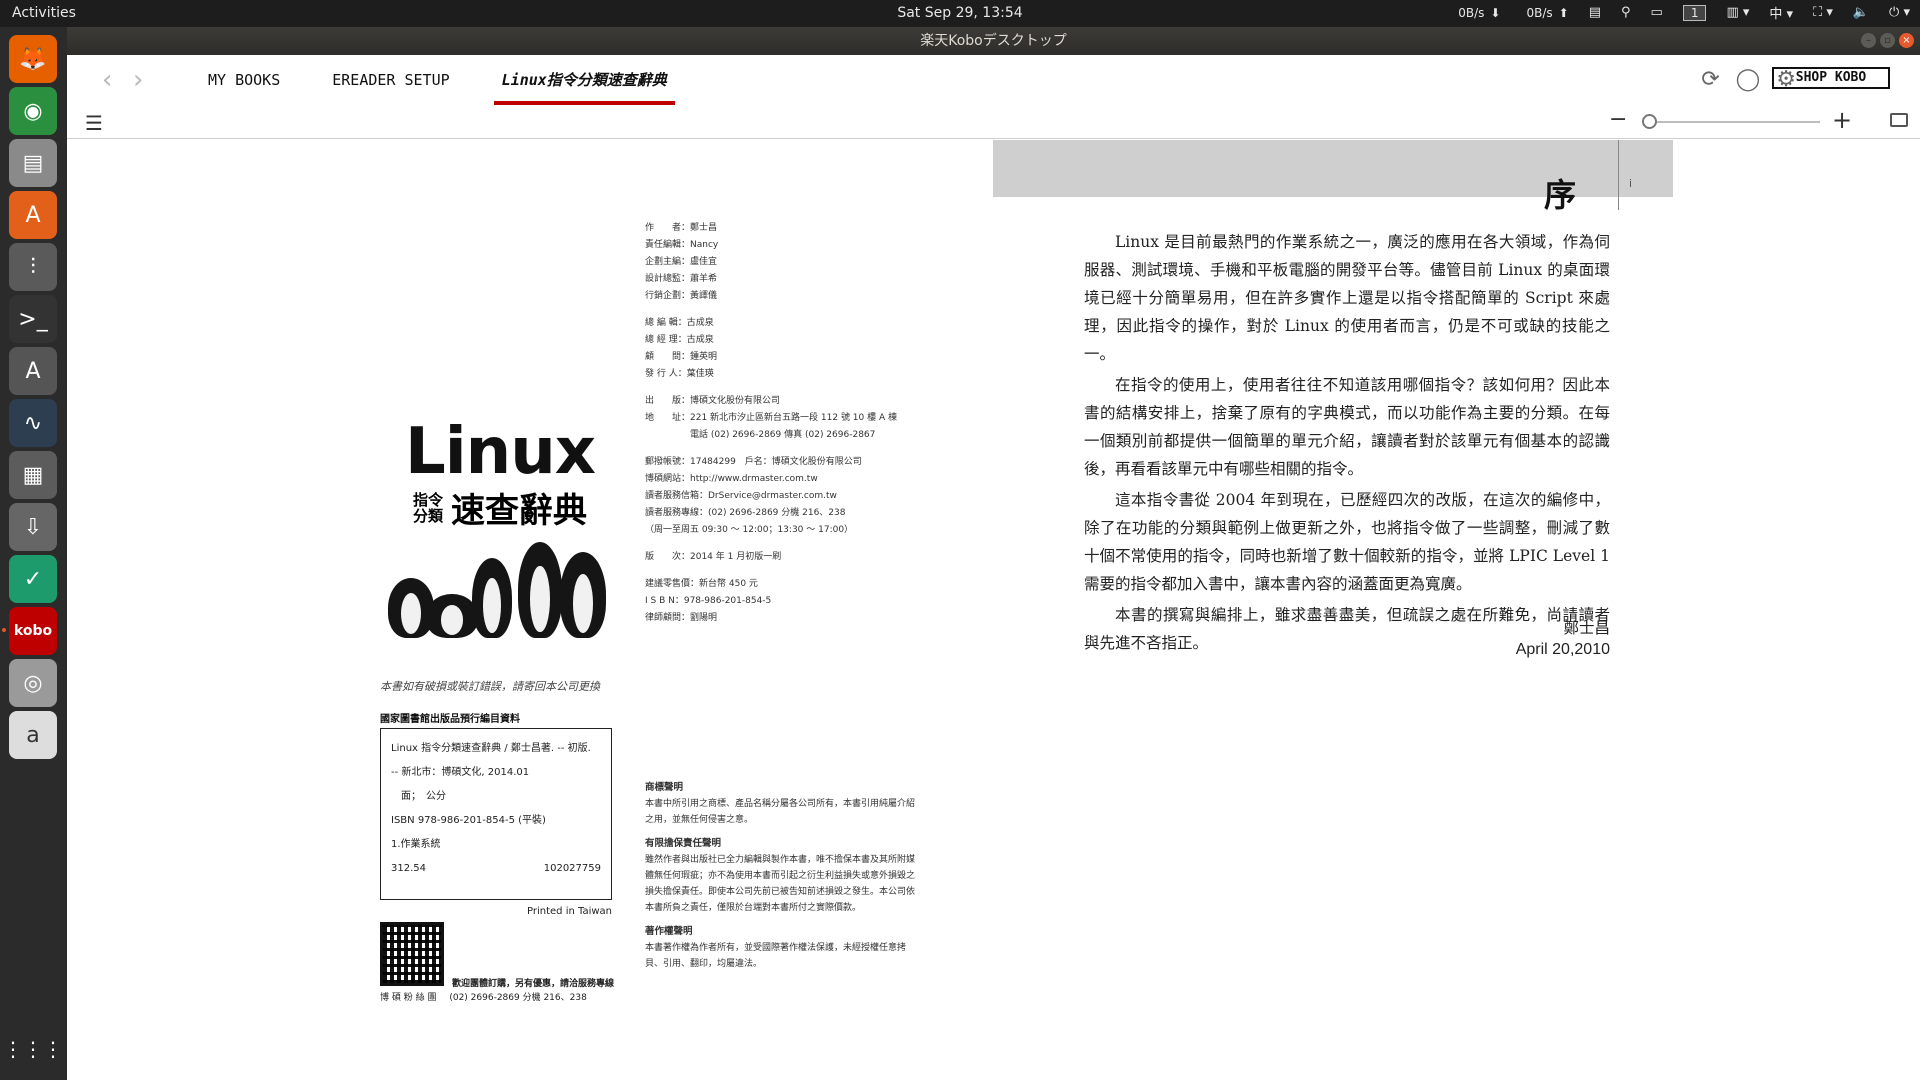 Image resolution: width=1920 pixels, height=1080 pixels. What do you see at coordinates (572, 868) in the screenshot?
I see `cip-number: 102027759` at bounding box center [572, 868].